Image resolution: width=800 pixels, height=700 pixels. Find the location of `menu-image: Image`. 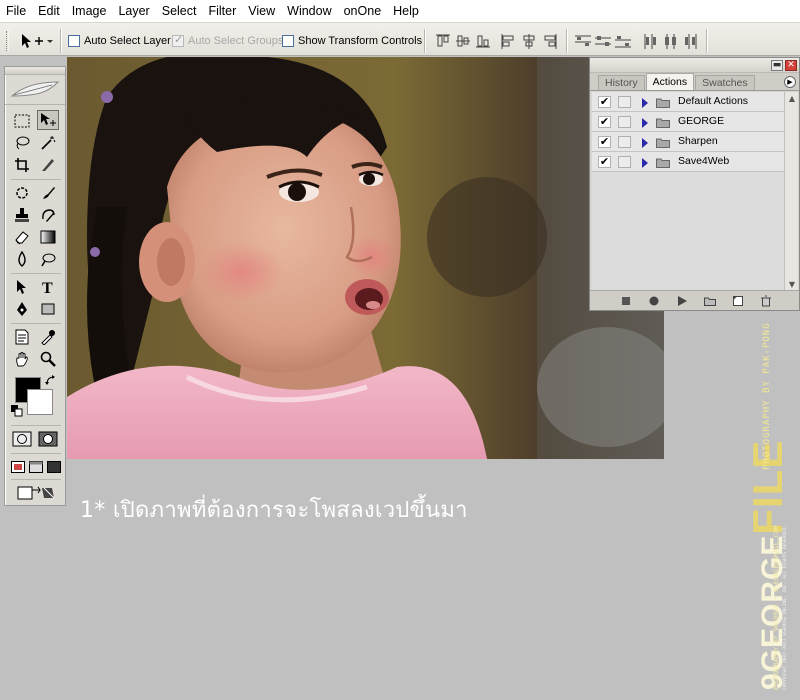

menu-image: Image is located at coordinates (89, 11).